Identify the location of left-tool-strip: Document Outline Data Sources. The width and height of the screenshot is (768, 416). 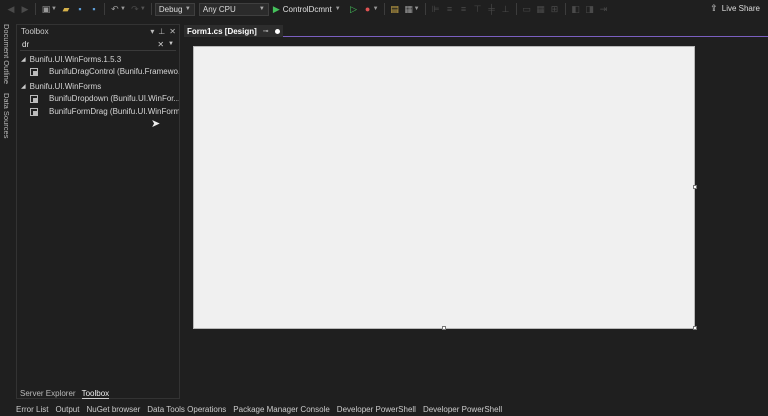
(7, 210).